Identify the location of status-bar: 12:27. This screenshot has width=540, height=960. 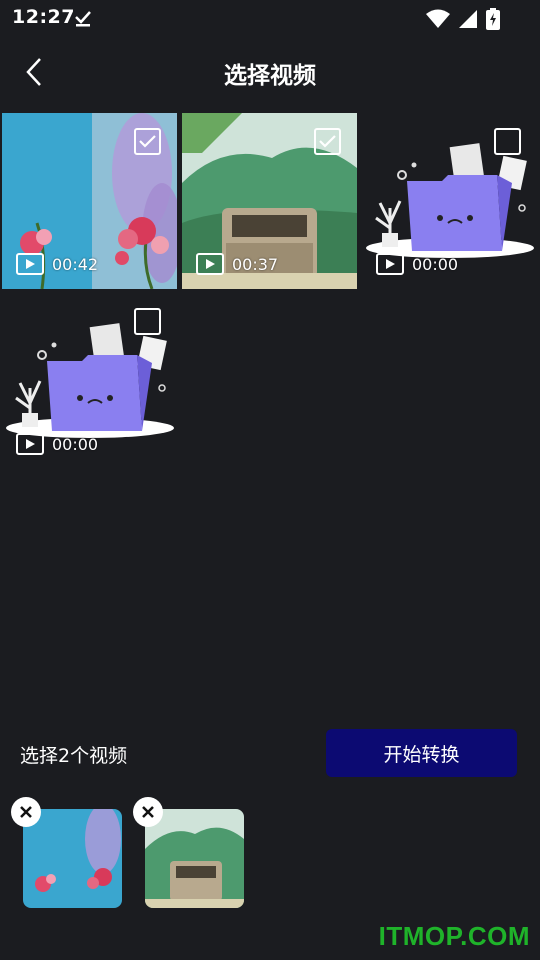
(270, 18).